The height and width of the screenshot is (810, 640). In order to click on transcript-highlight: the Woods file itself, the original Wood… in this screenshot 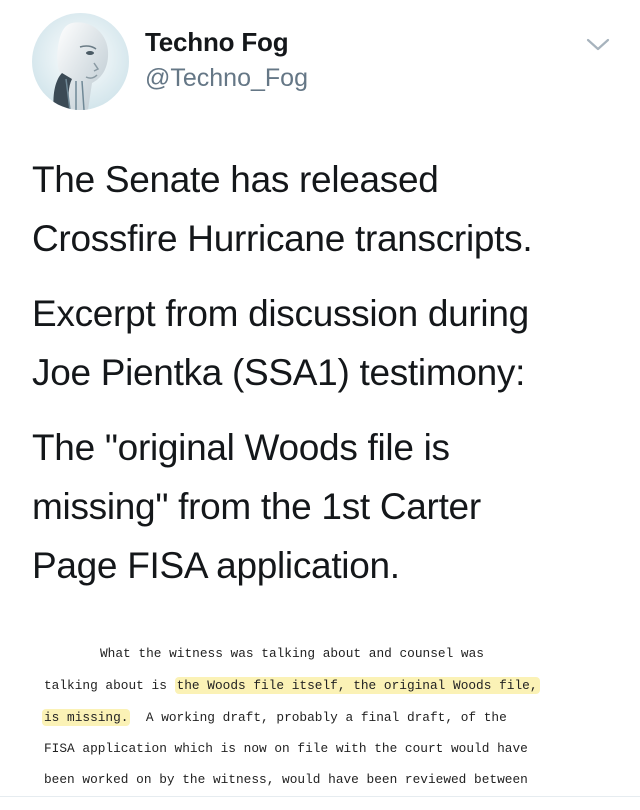, I will do `click(357, 685)`.